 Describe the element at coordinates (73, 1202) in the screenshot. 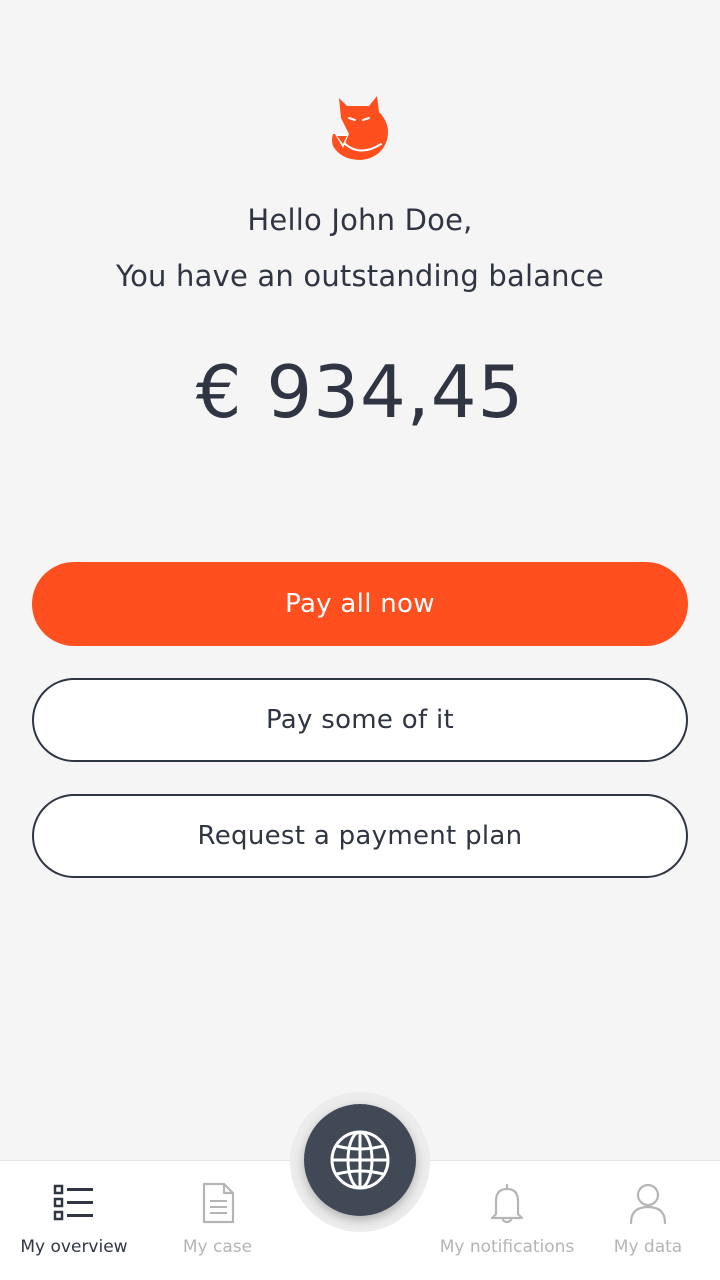

I see `list-icon` at that location.